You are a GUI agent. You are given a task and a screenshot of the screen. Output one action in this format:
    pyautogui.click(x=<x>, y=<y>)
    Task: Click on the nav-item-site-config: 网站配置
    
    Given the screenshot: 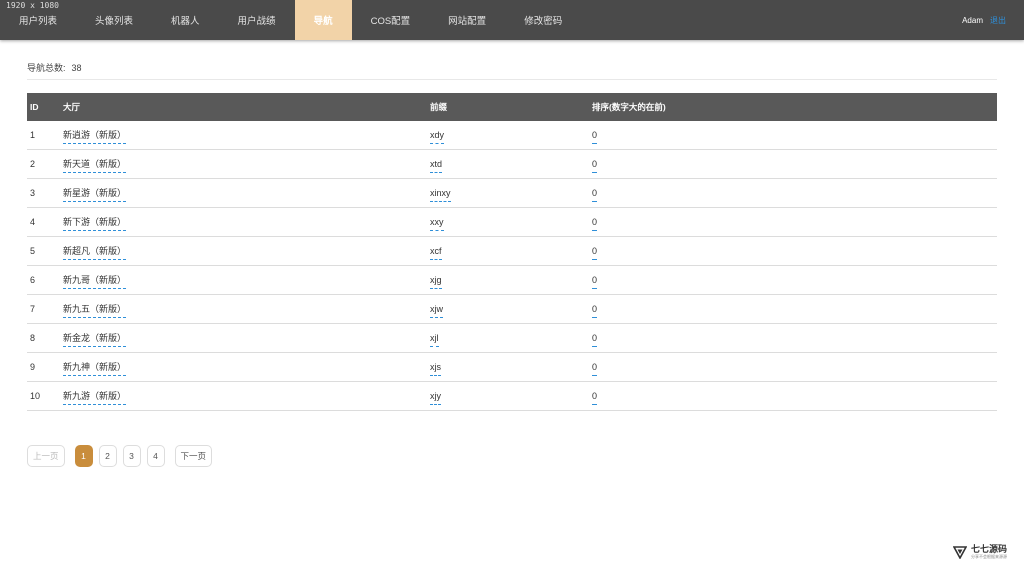 What is the action you would take?
    pyautogui.click(x=467, y=20)
    